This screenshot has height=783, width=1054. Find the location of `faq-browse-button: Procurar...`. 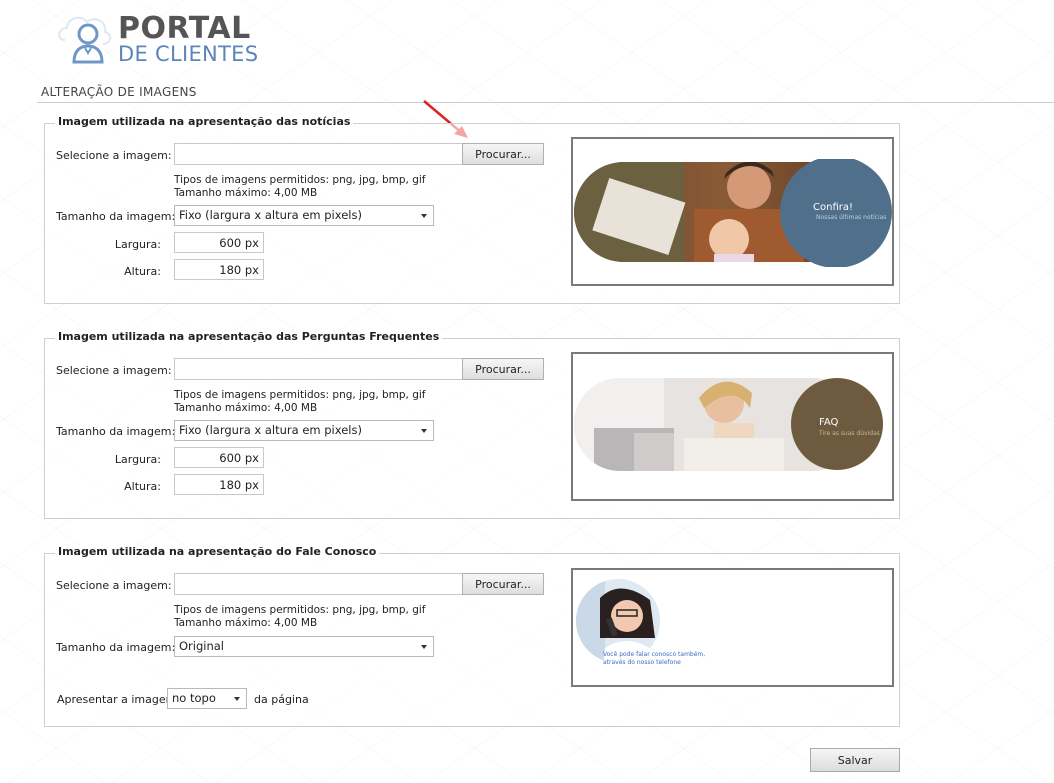

faq-browse-button: Procurar... is located at coordinates (503, 369).